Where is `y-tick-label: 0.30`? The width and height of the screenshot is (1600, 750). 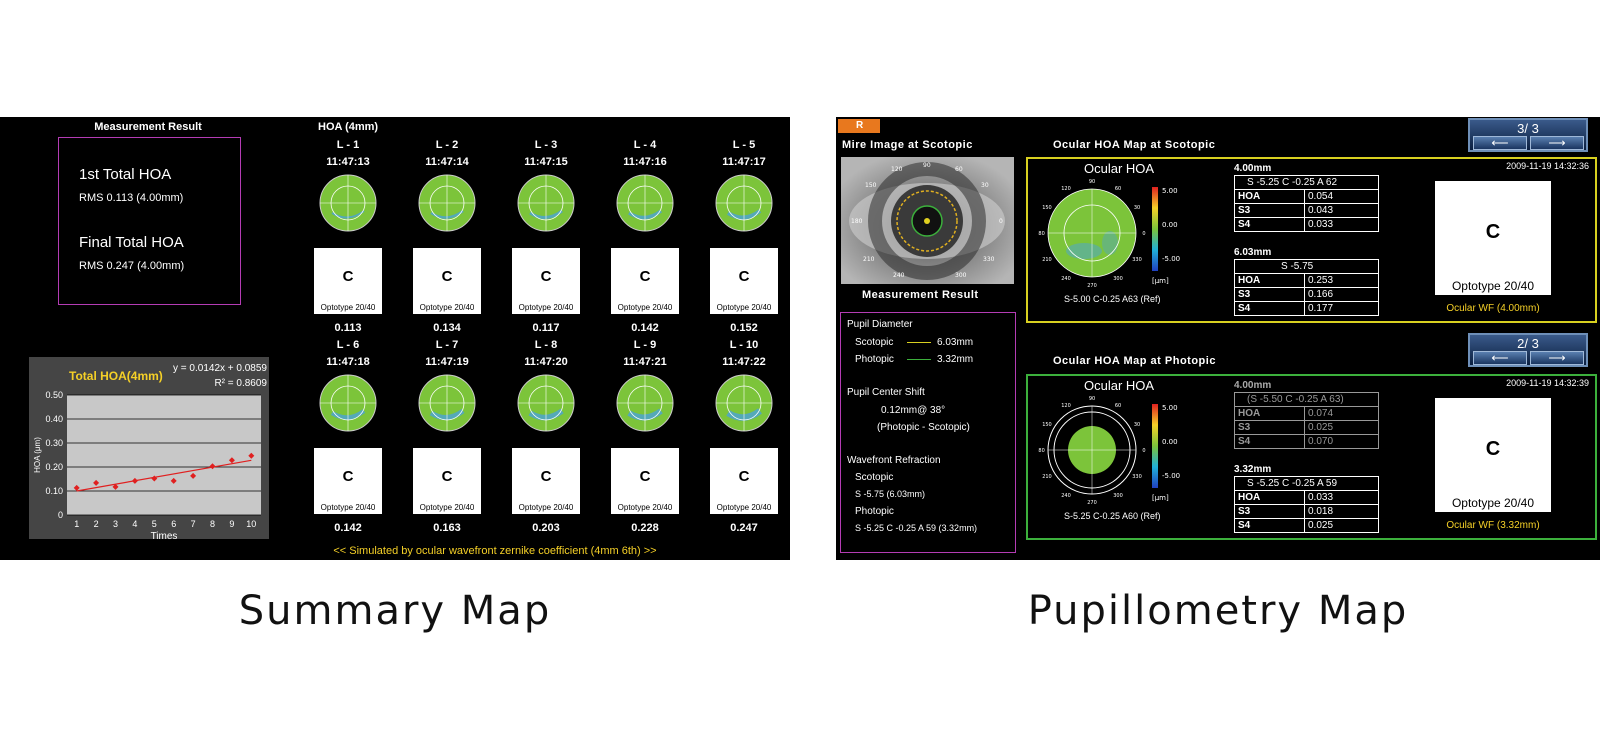
y-tick-label: 0.30 is located at coordinates (54, 443).